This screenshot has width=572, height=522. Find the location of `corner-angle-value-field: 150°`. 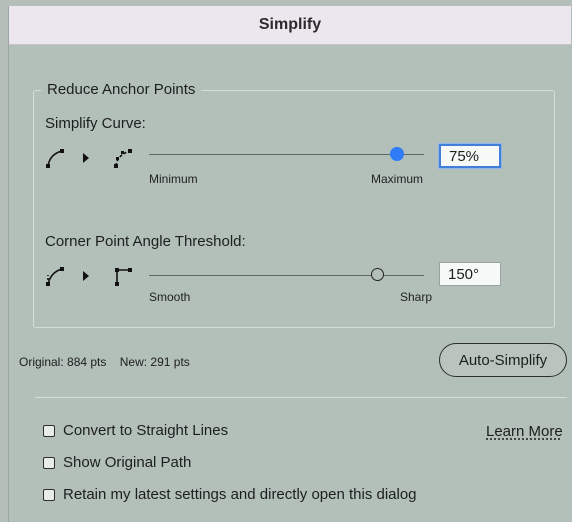

corner-angle-value-field: 150° is located at coordinates (470, 274).